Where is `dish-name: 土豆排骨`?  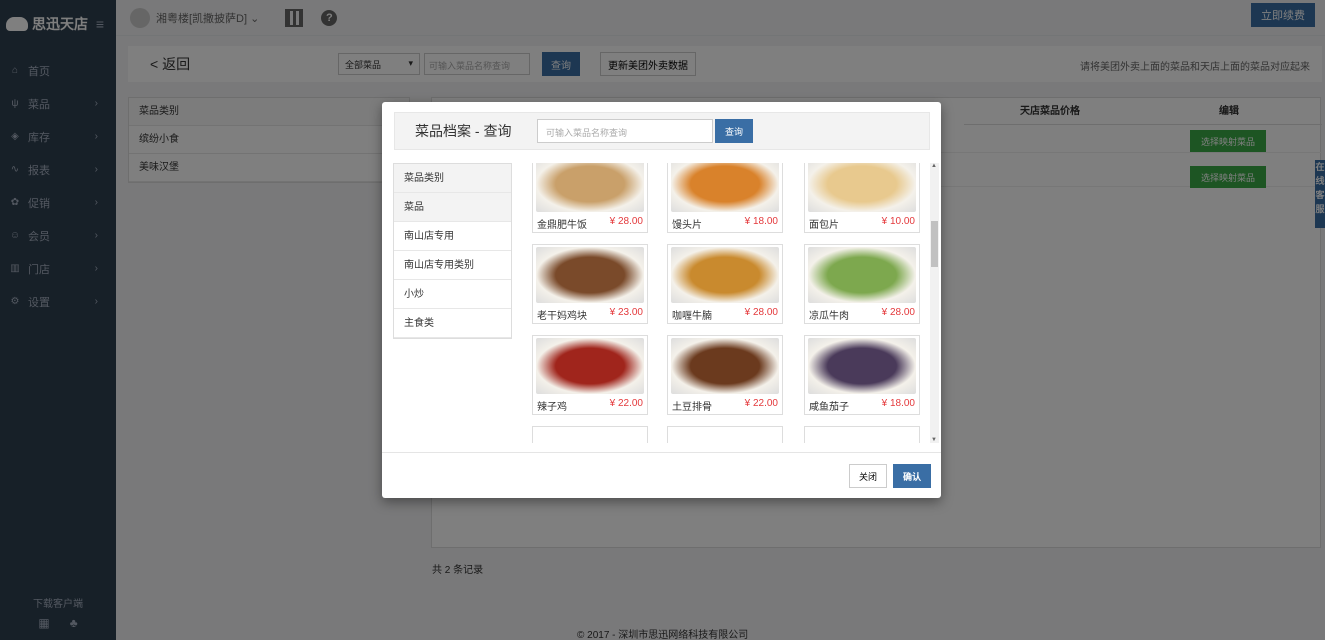 dish-name: 土豆排骨 is located at coordinates (692, 407).